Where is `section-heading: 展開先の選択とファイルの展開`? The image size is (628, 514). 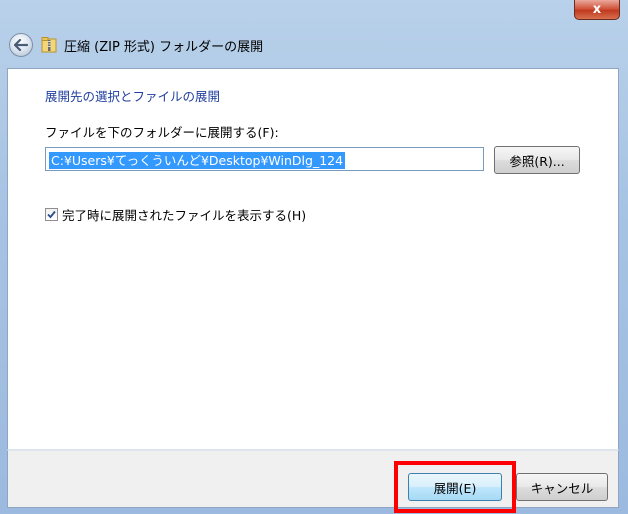
section-heading: 展開先の選択とファイルの展開 is located at coordinates (133, 96).